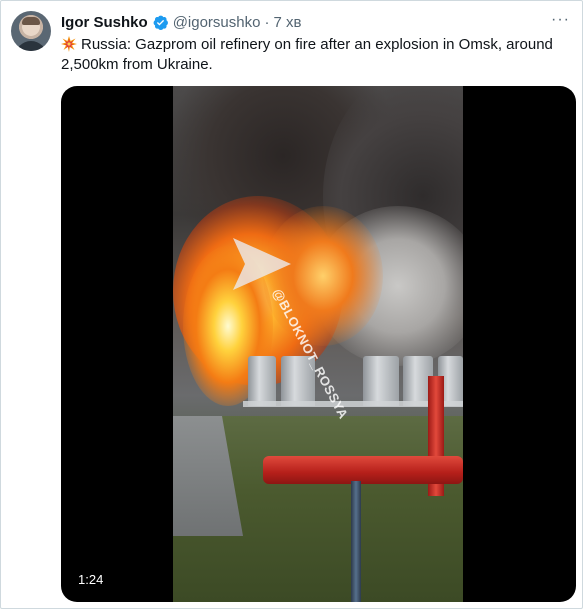 This screenshot has height=611, width=585. Describe the element at coordinates (260, 264) in the screenshot. I see `play-logo-icon` at that location.